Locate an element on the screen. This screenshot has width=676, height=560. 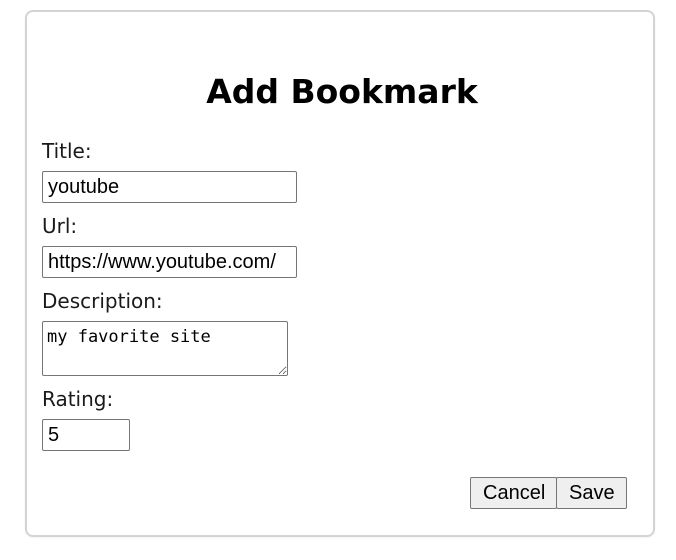
url-field is located at coordinates (169, 262).